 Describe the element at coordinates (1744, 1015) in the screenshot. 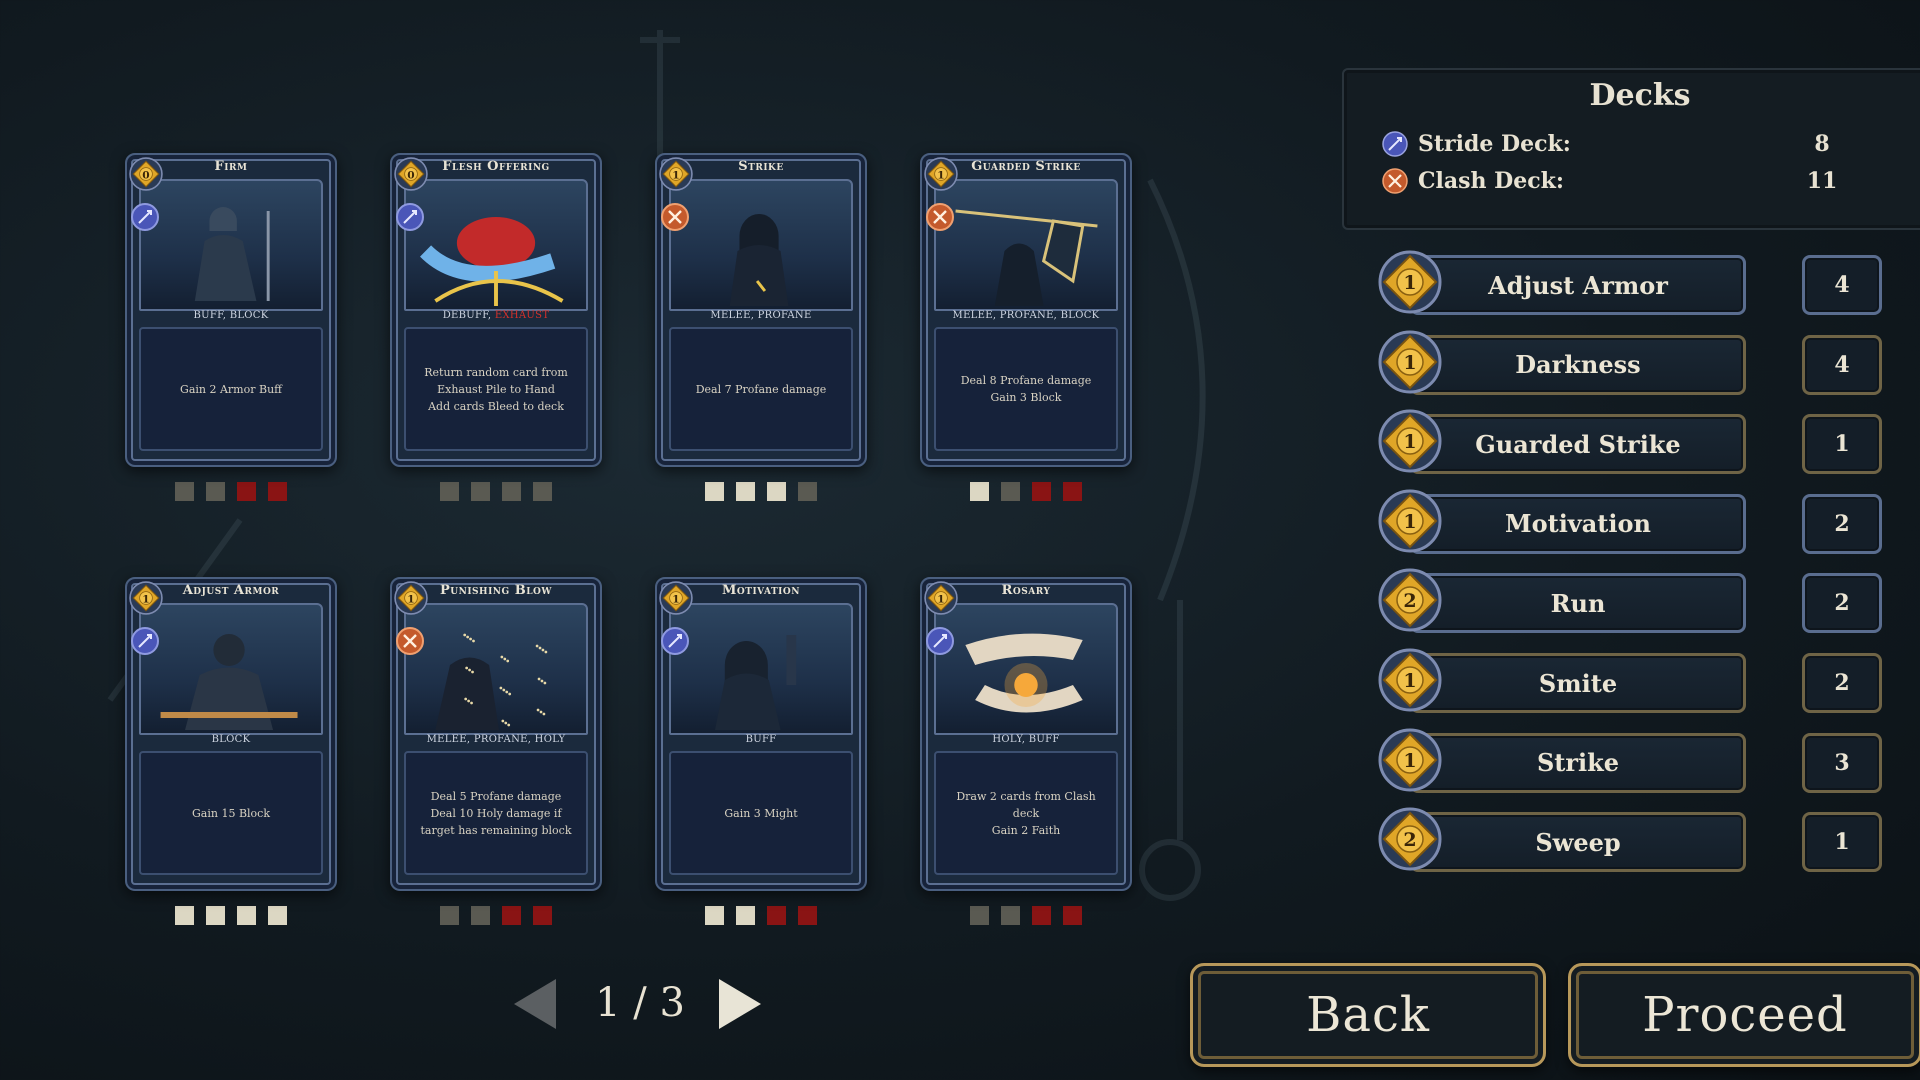

I see `proceed-button: Proceed` at that location.